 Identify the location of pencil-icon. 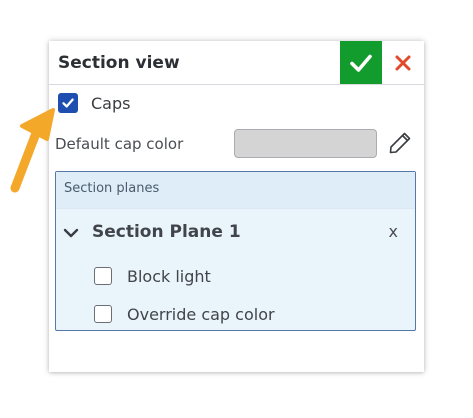
(400, 143).